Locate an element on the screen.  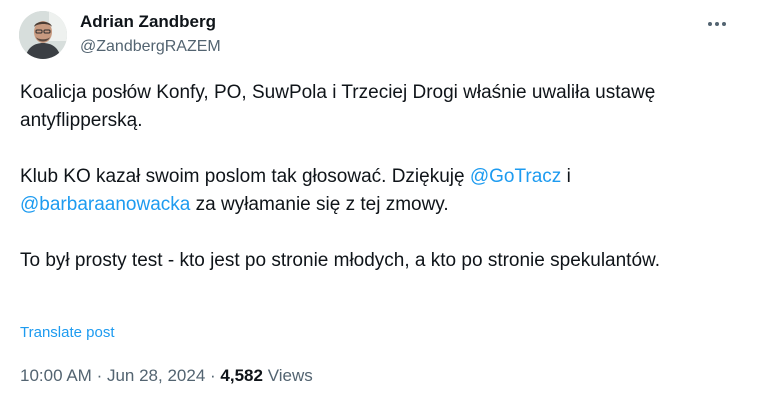
post-date: Jun 28, 2024 is located at coordinates (156, 375).